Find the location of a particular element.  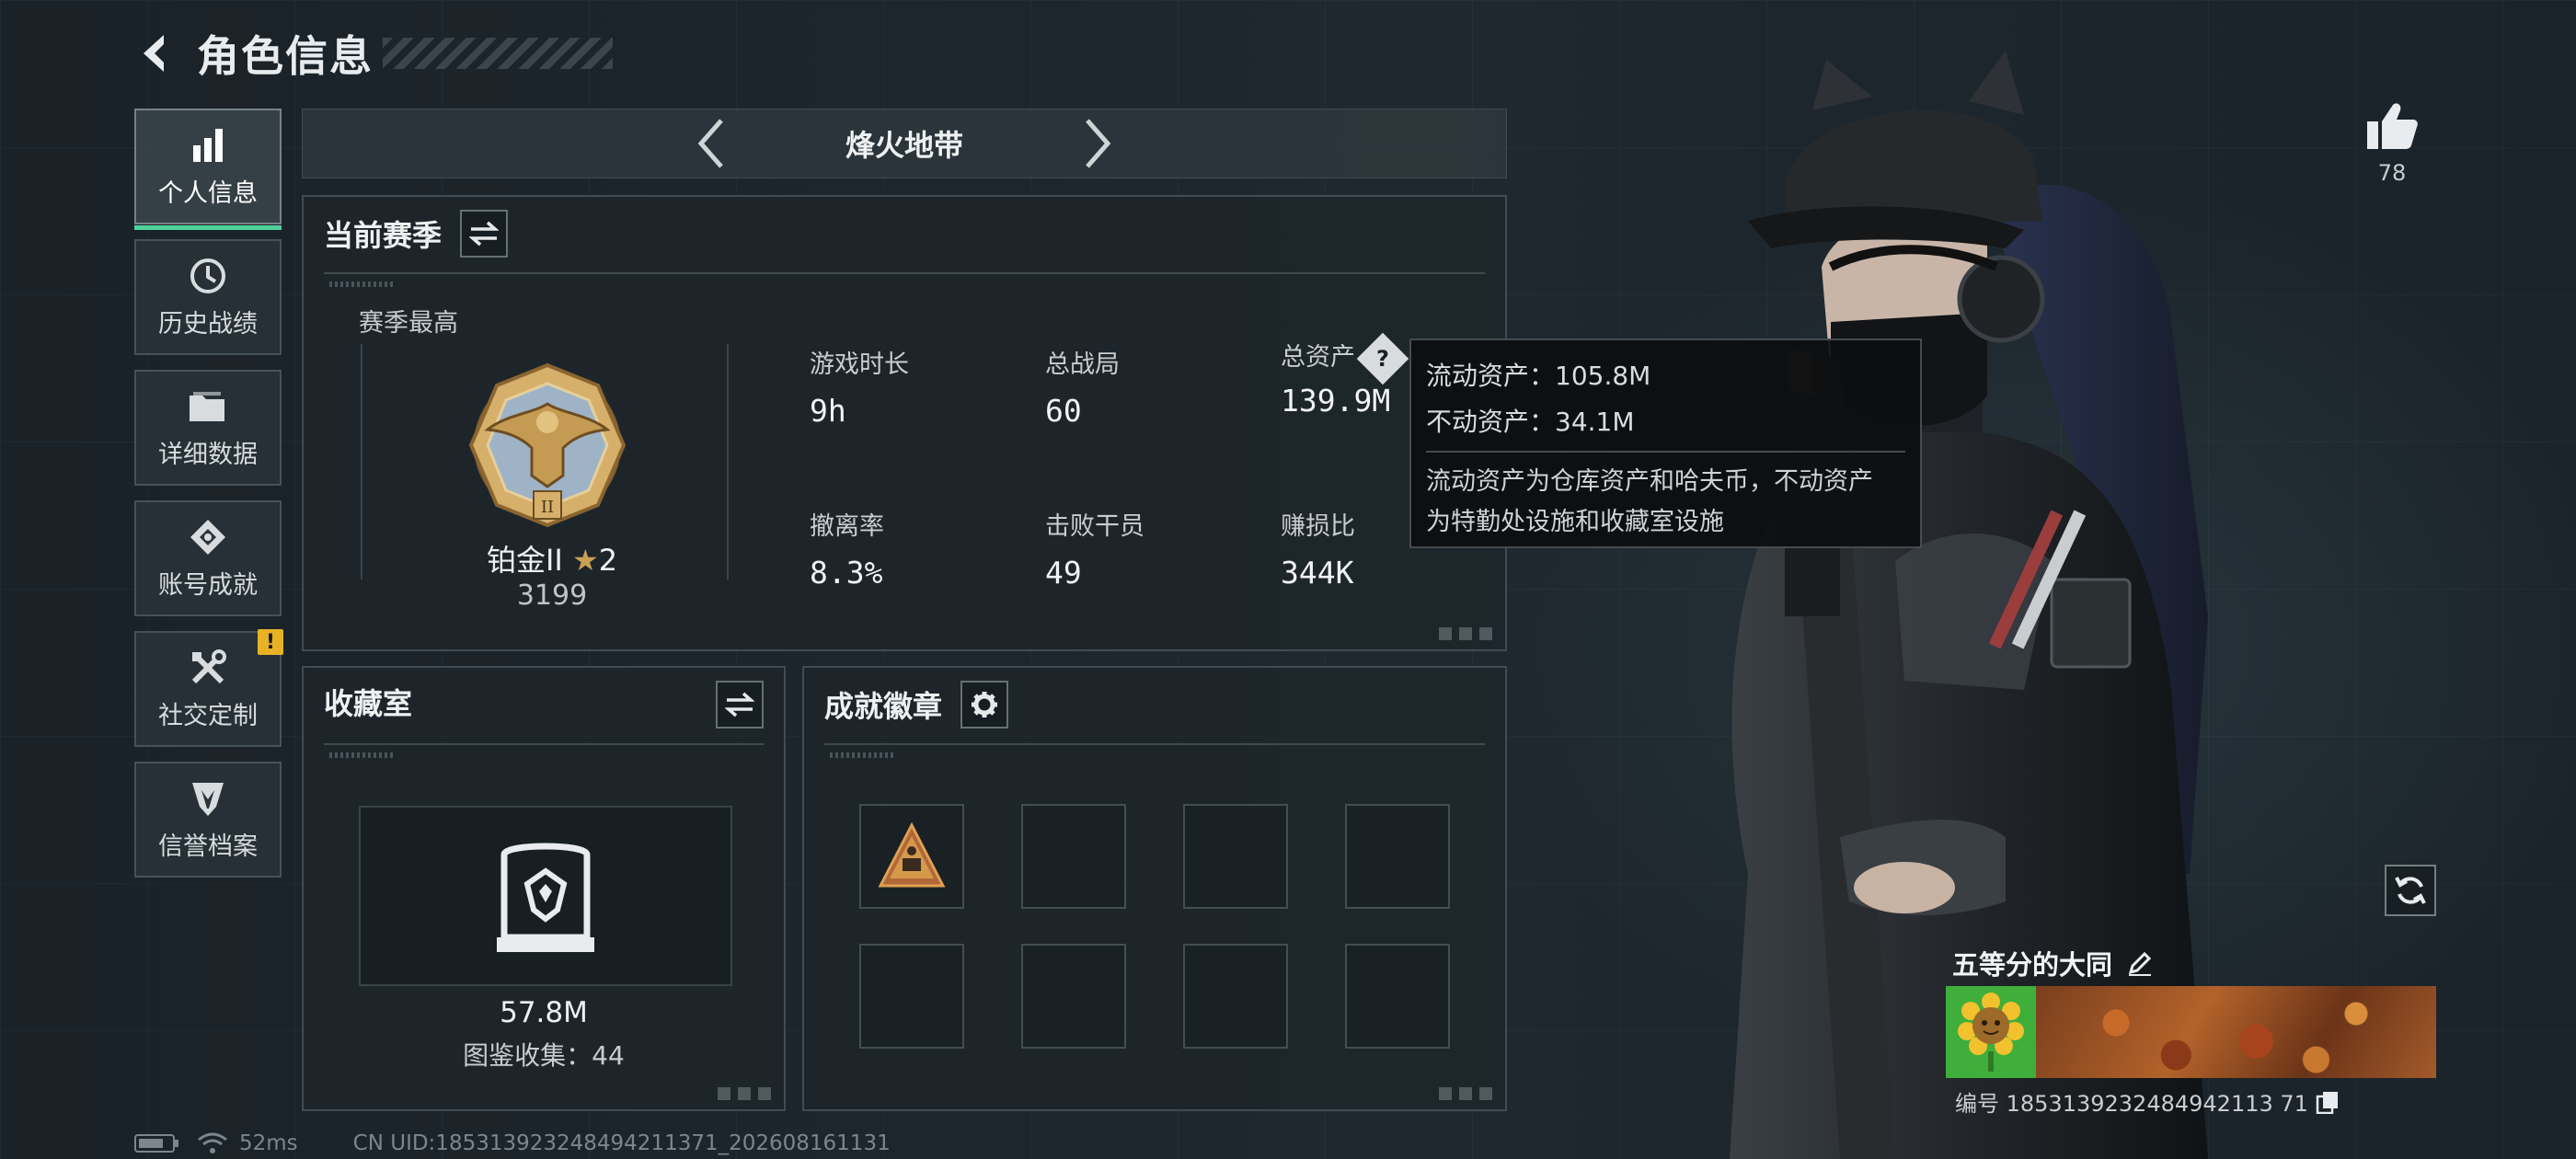

stat-label: 击败干员 is located at coordinates (1094, 526).